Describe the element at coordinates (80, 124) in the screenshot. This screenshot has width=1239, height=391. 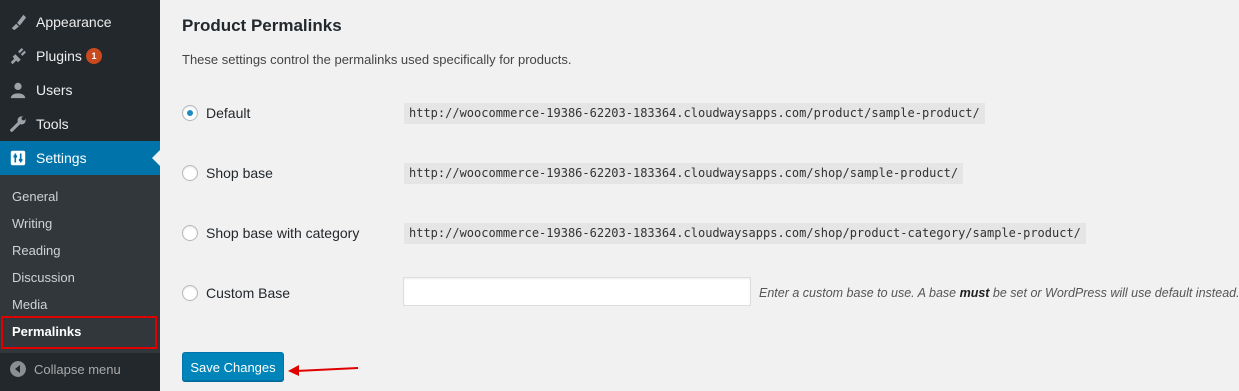
I see `menu-item-tools: Tools` at that location.